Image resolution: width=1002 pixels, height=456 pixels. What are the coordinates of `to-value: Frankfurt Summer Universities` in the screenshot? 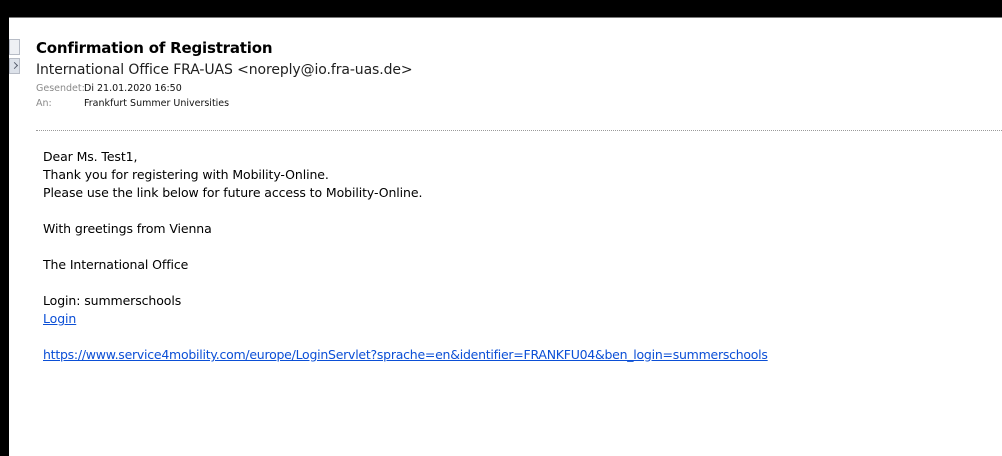 It's located at (156, 103).